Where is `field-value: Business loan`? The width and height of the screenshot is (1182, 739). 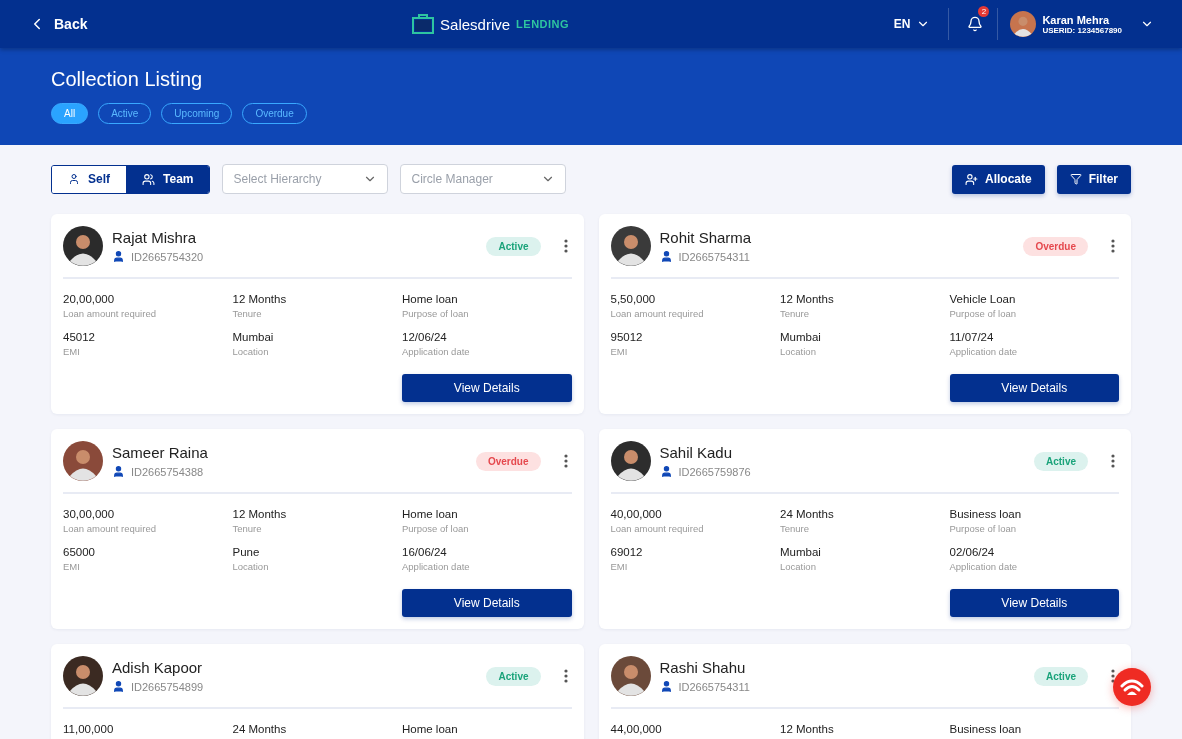
field-value: Business loan is located at coordinates (986, 729).